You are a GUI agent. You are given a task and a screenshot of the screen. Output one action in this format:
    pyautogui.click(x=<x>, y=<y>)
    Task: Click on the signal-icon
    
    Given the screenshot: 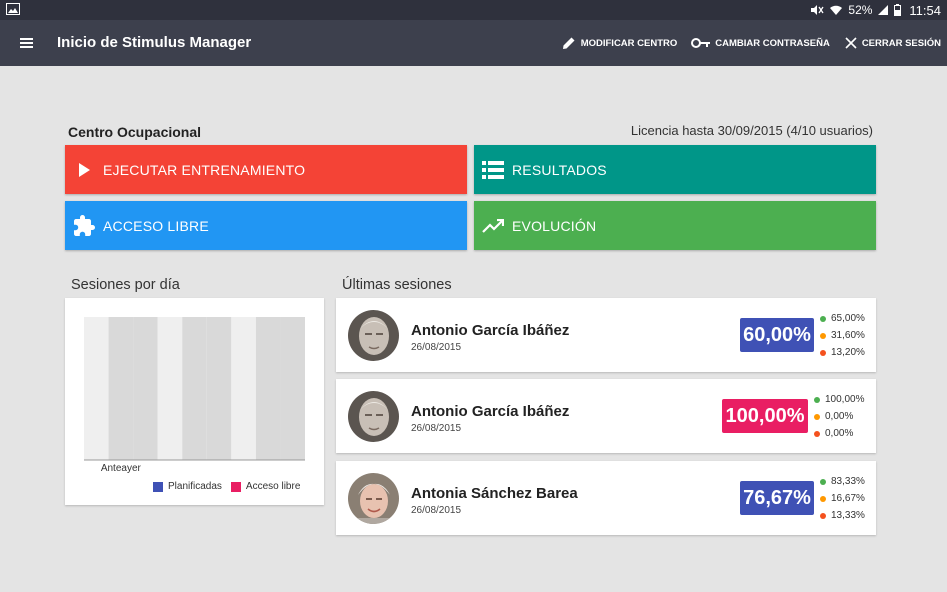 What is the action you would take?
    pyautogui.click(x=883, y=10)
    